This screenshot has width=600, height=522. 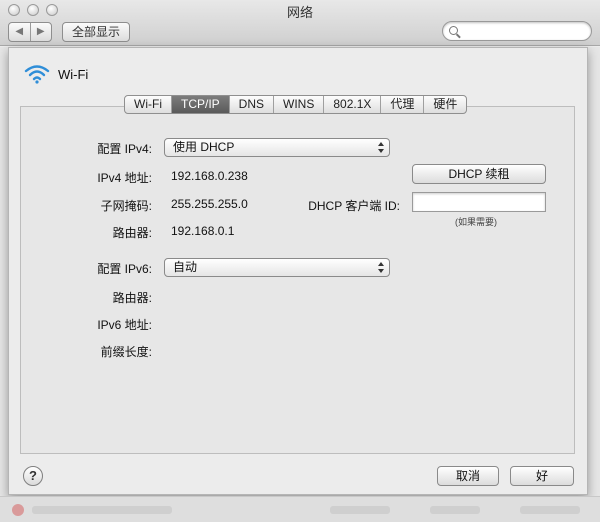 I want to click on back-button: ◀, so click(x=20, y=32).